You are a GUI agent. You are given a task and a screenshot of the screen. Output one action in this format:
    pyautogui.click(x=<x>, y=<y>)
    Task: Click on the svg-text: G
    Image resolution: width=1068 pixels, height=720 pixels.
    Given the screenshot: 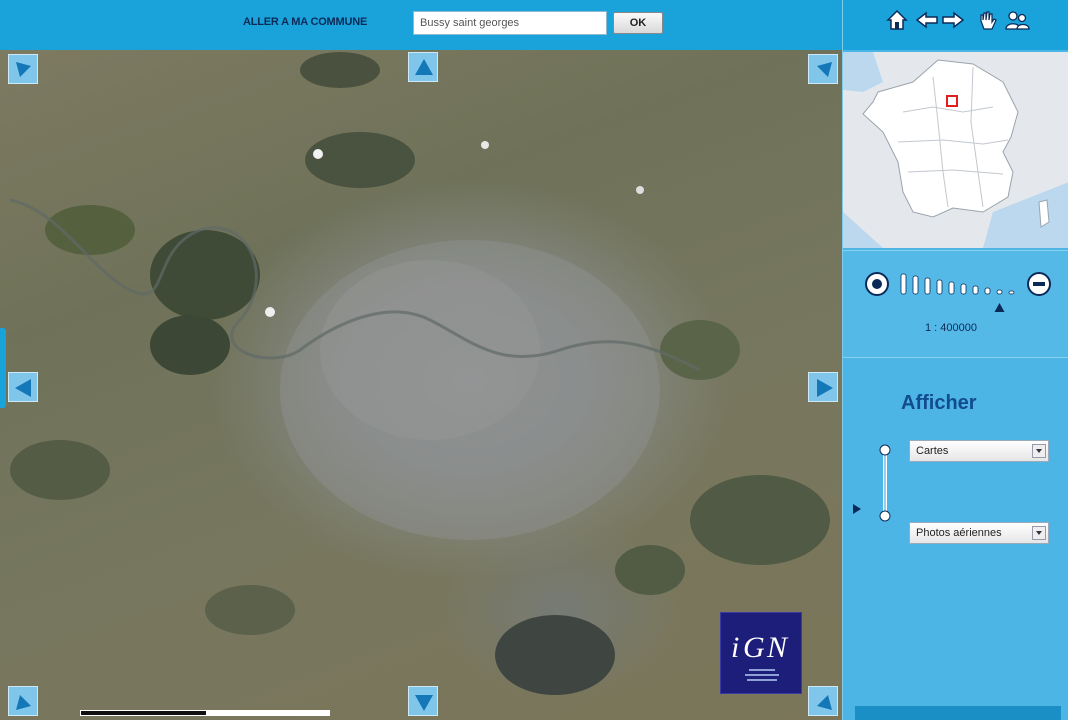 What is the action you would take?
    pyautogui.click(x=754, y=647)
    